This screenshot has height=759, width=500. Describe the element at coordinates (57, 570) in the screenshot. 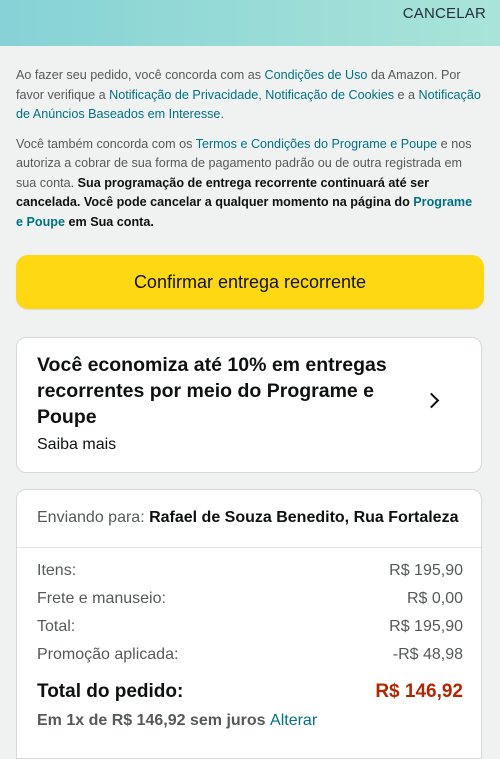

I see `row-label: Itens:` at that location.